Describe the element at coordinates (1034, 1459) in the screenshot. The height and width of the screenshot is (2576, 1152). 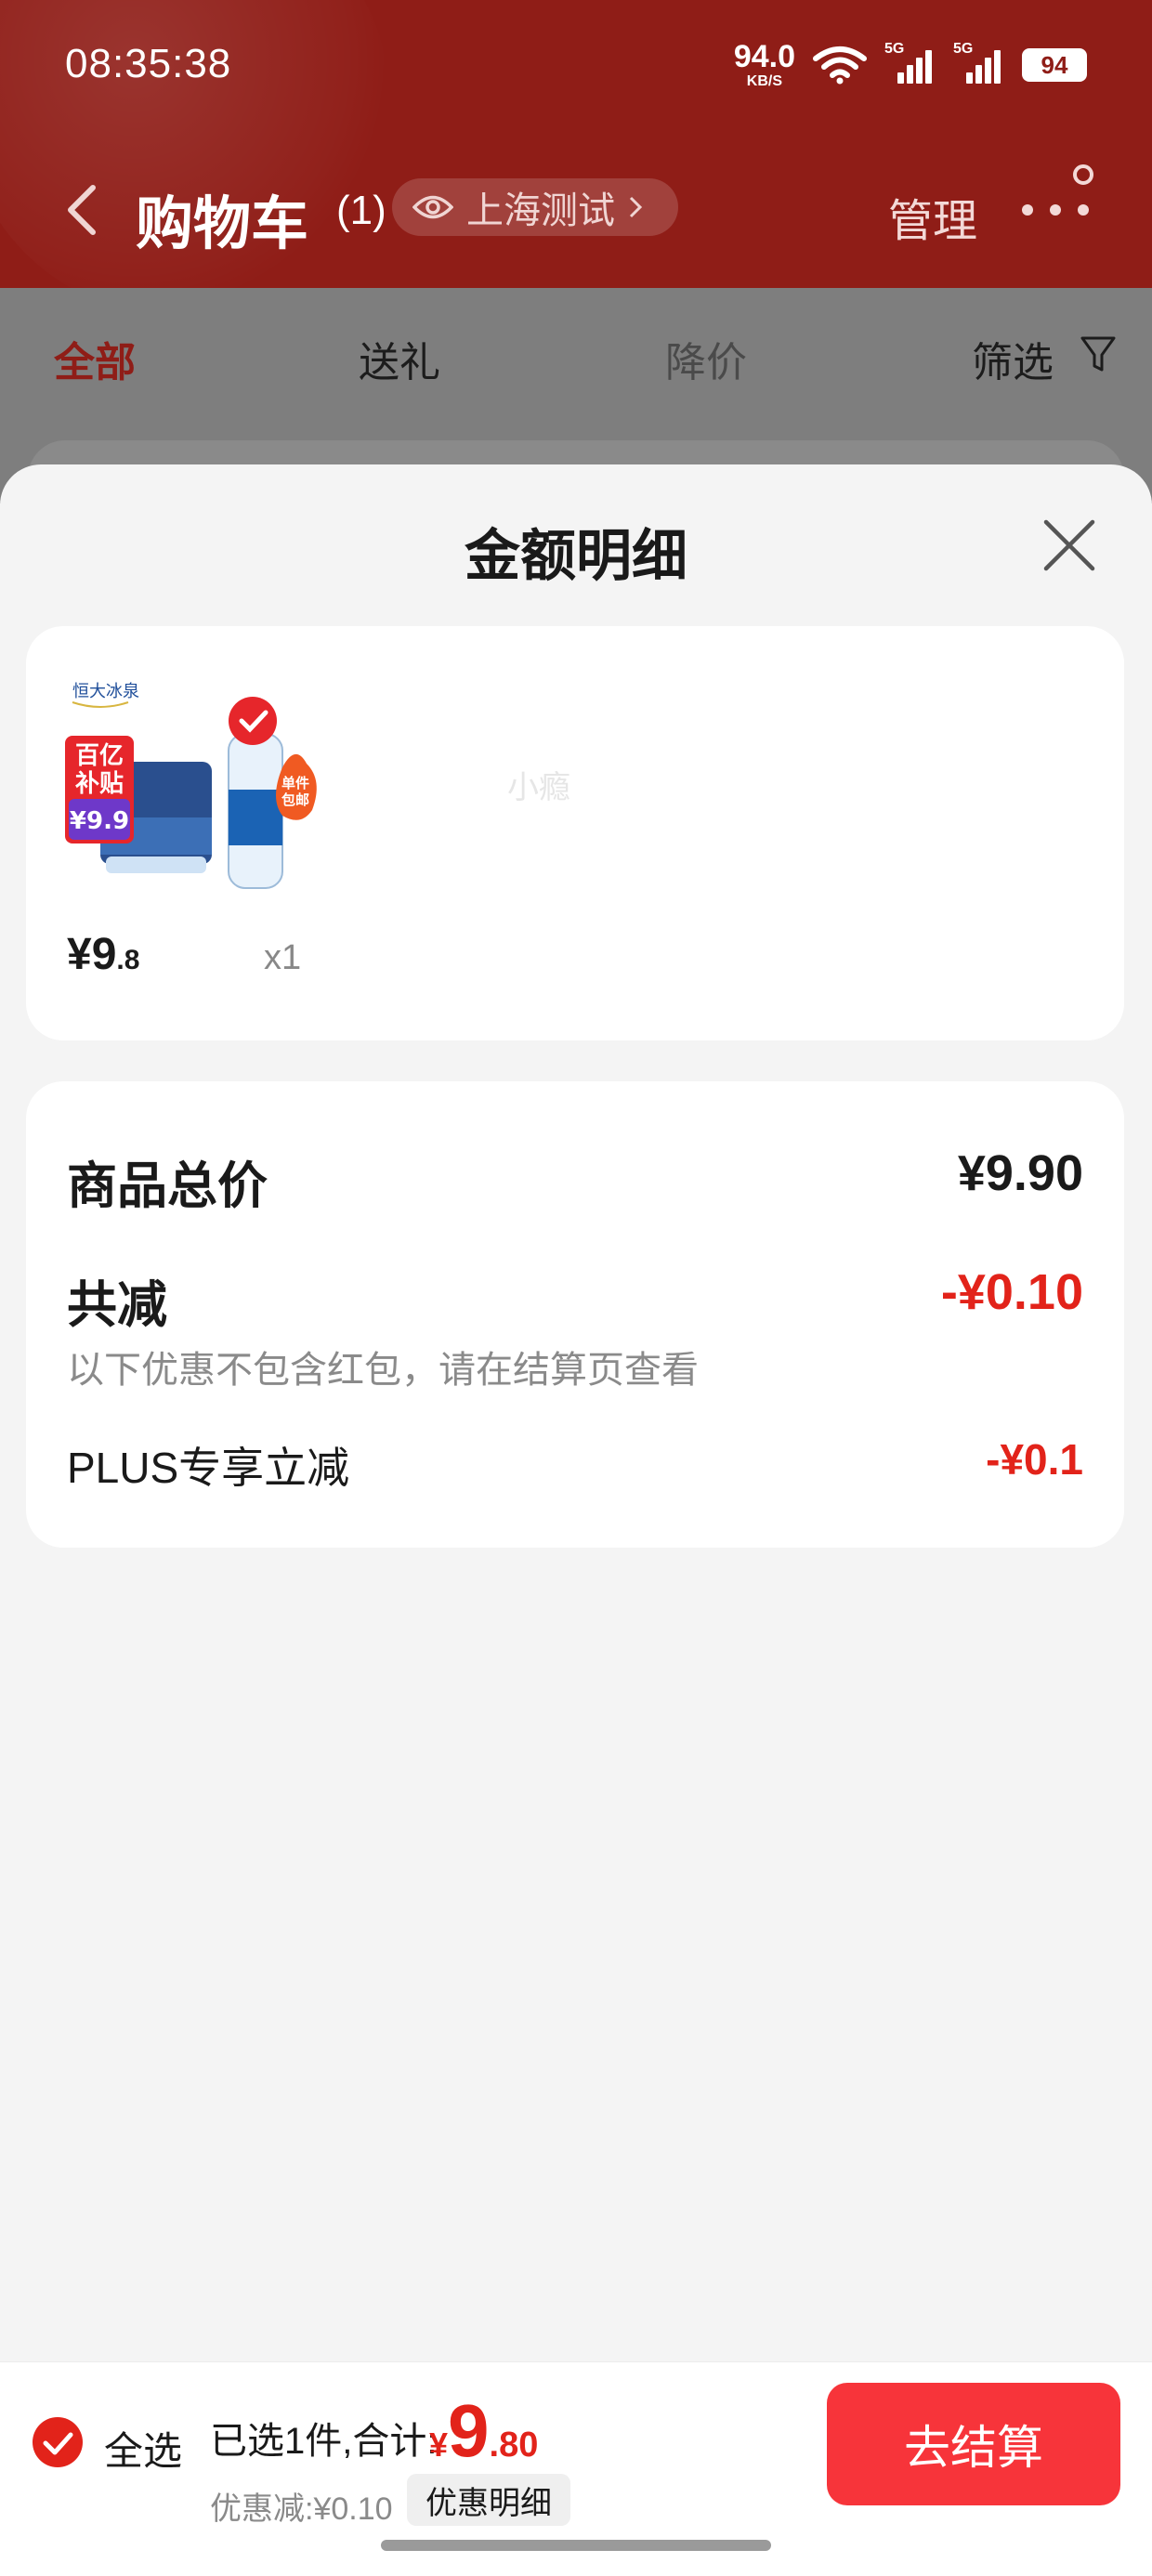
I see `plus-discount-value: -¥0.1` at that location.